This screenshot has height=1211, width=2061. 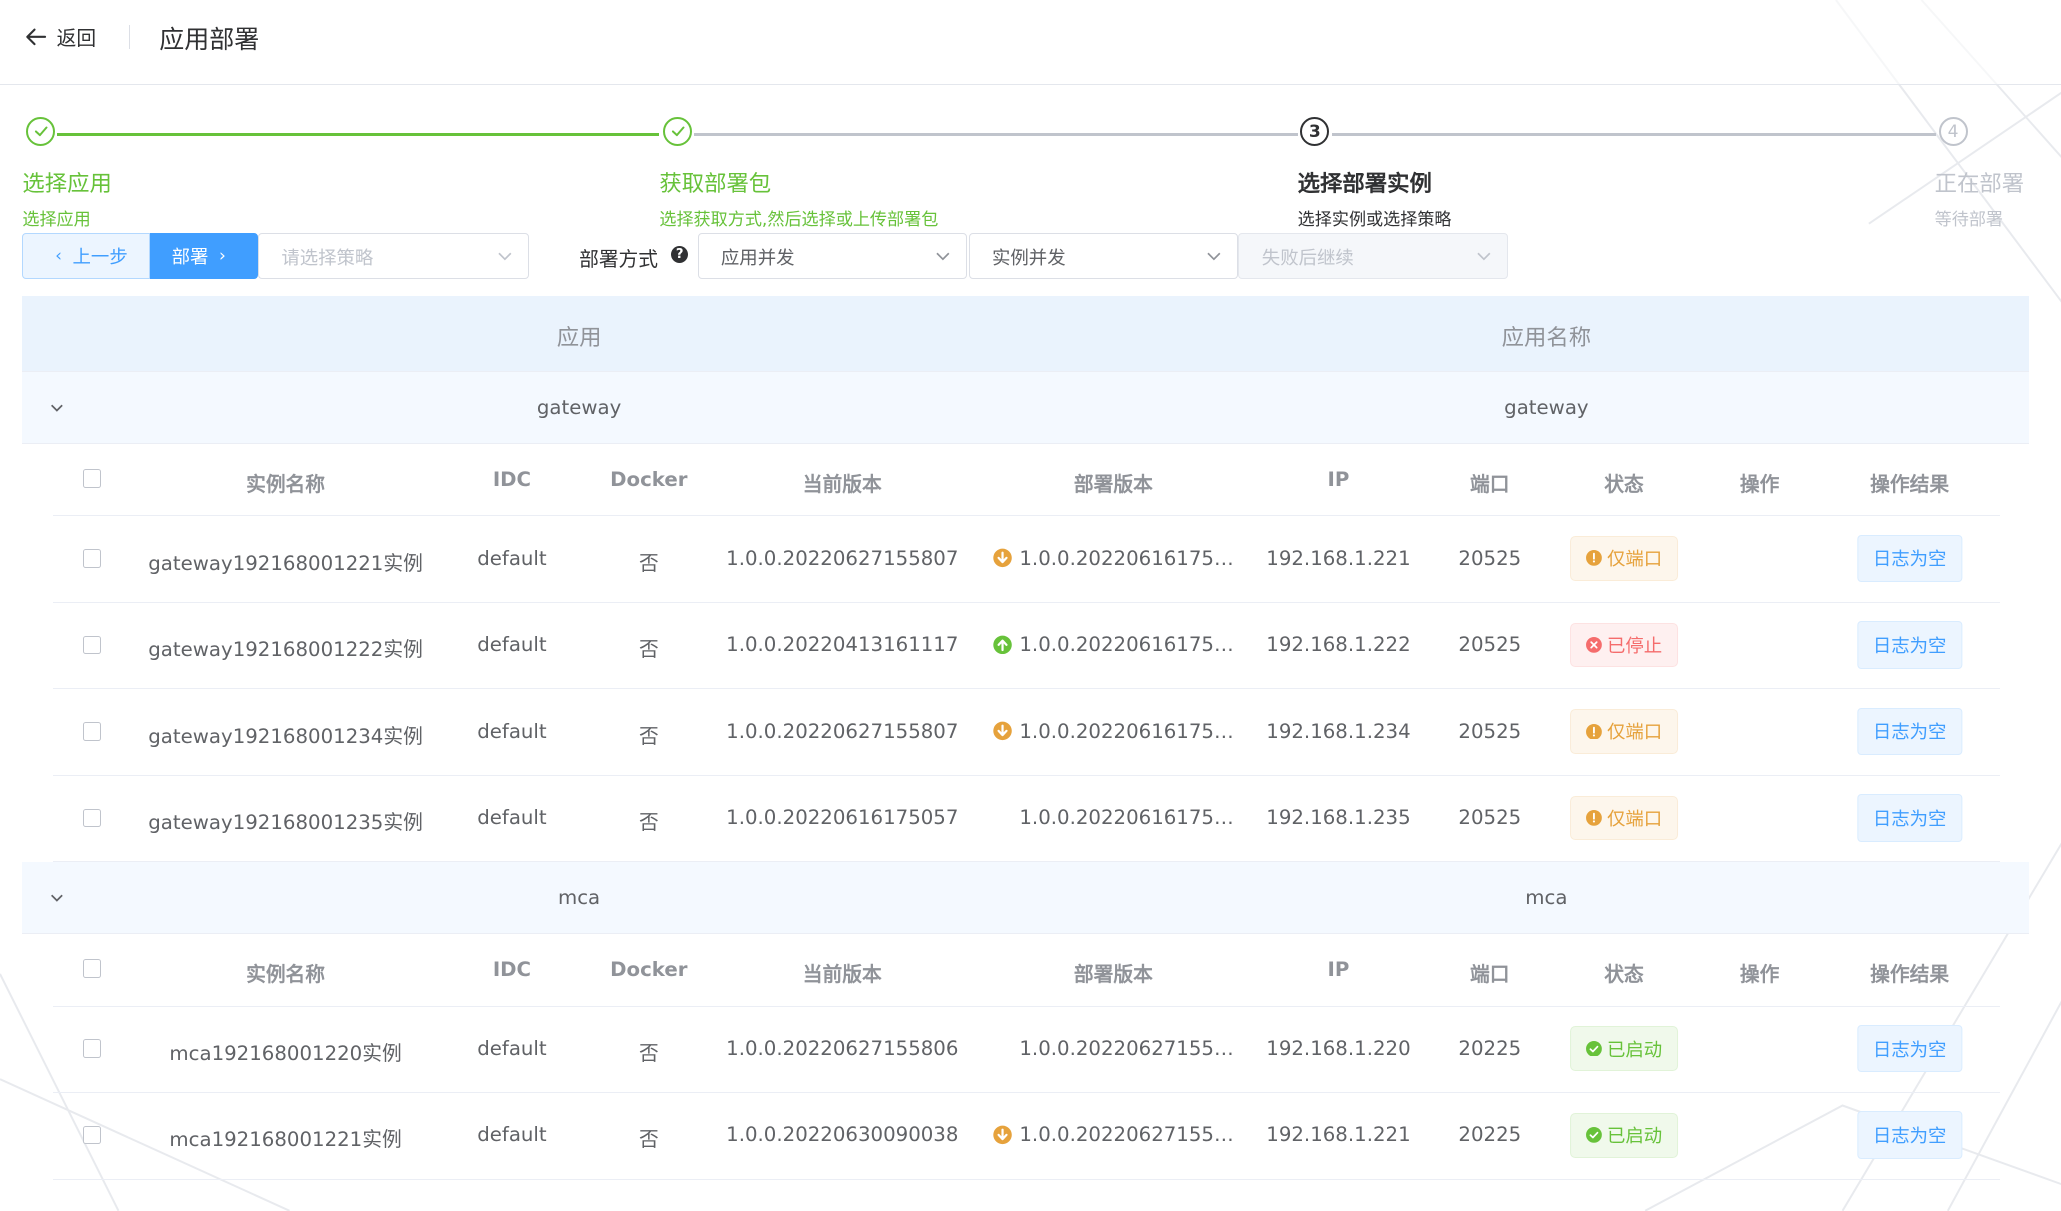 What do you see at coordinates (1026, 480) in the screenshot?
I see `instance-table-header: 实例名称 IDC Docker 当前版本 部署版本 IP 端口 状态 操作 操作结果` at bounding box center [1026, 480].